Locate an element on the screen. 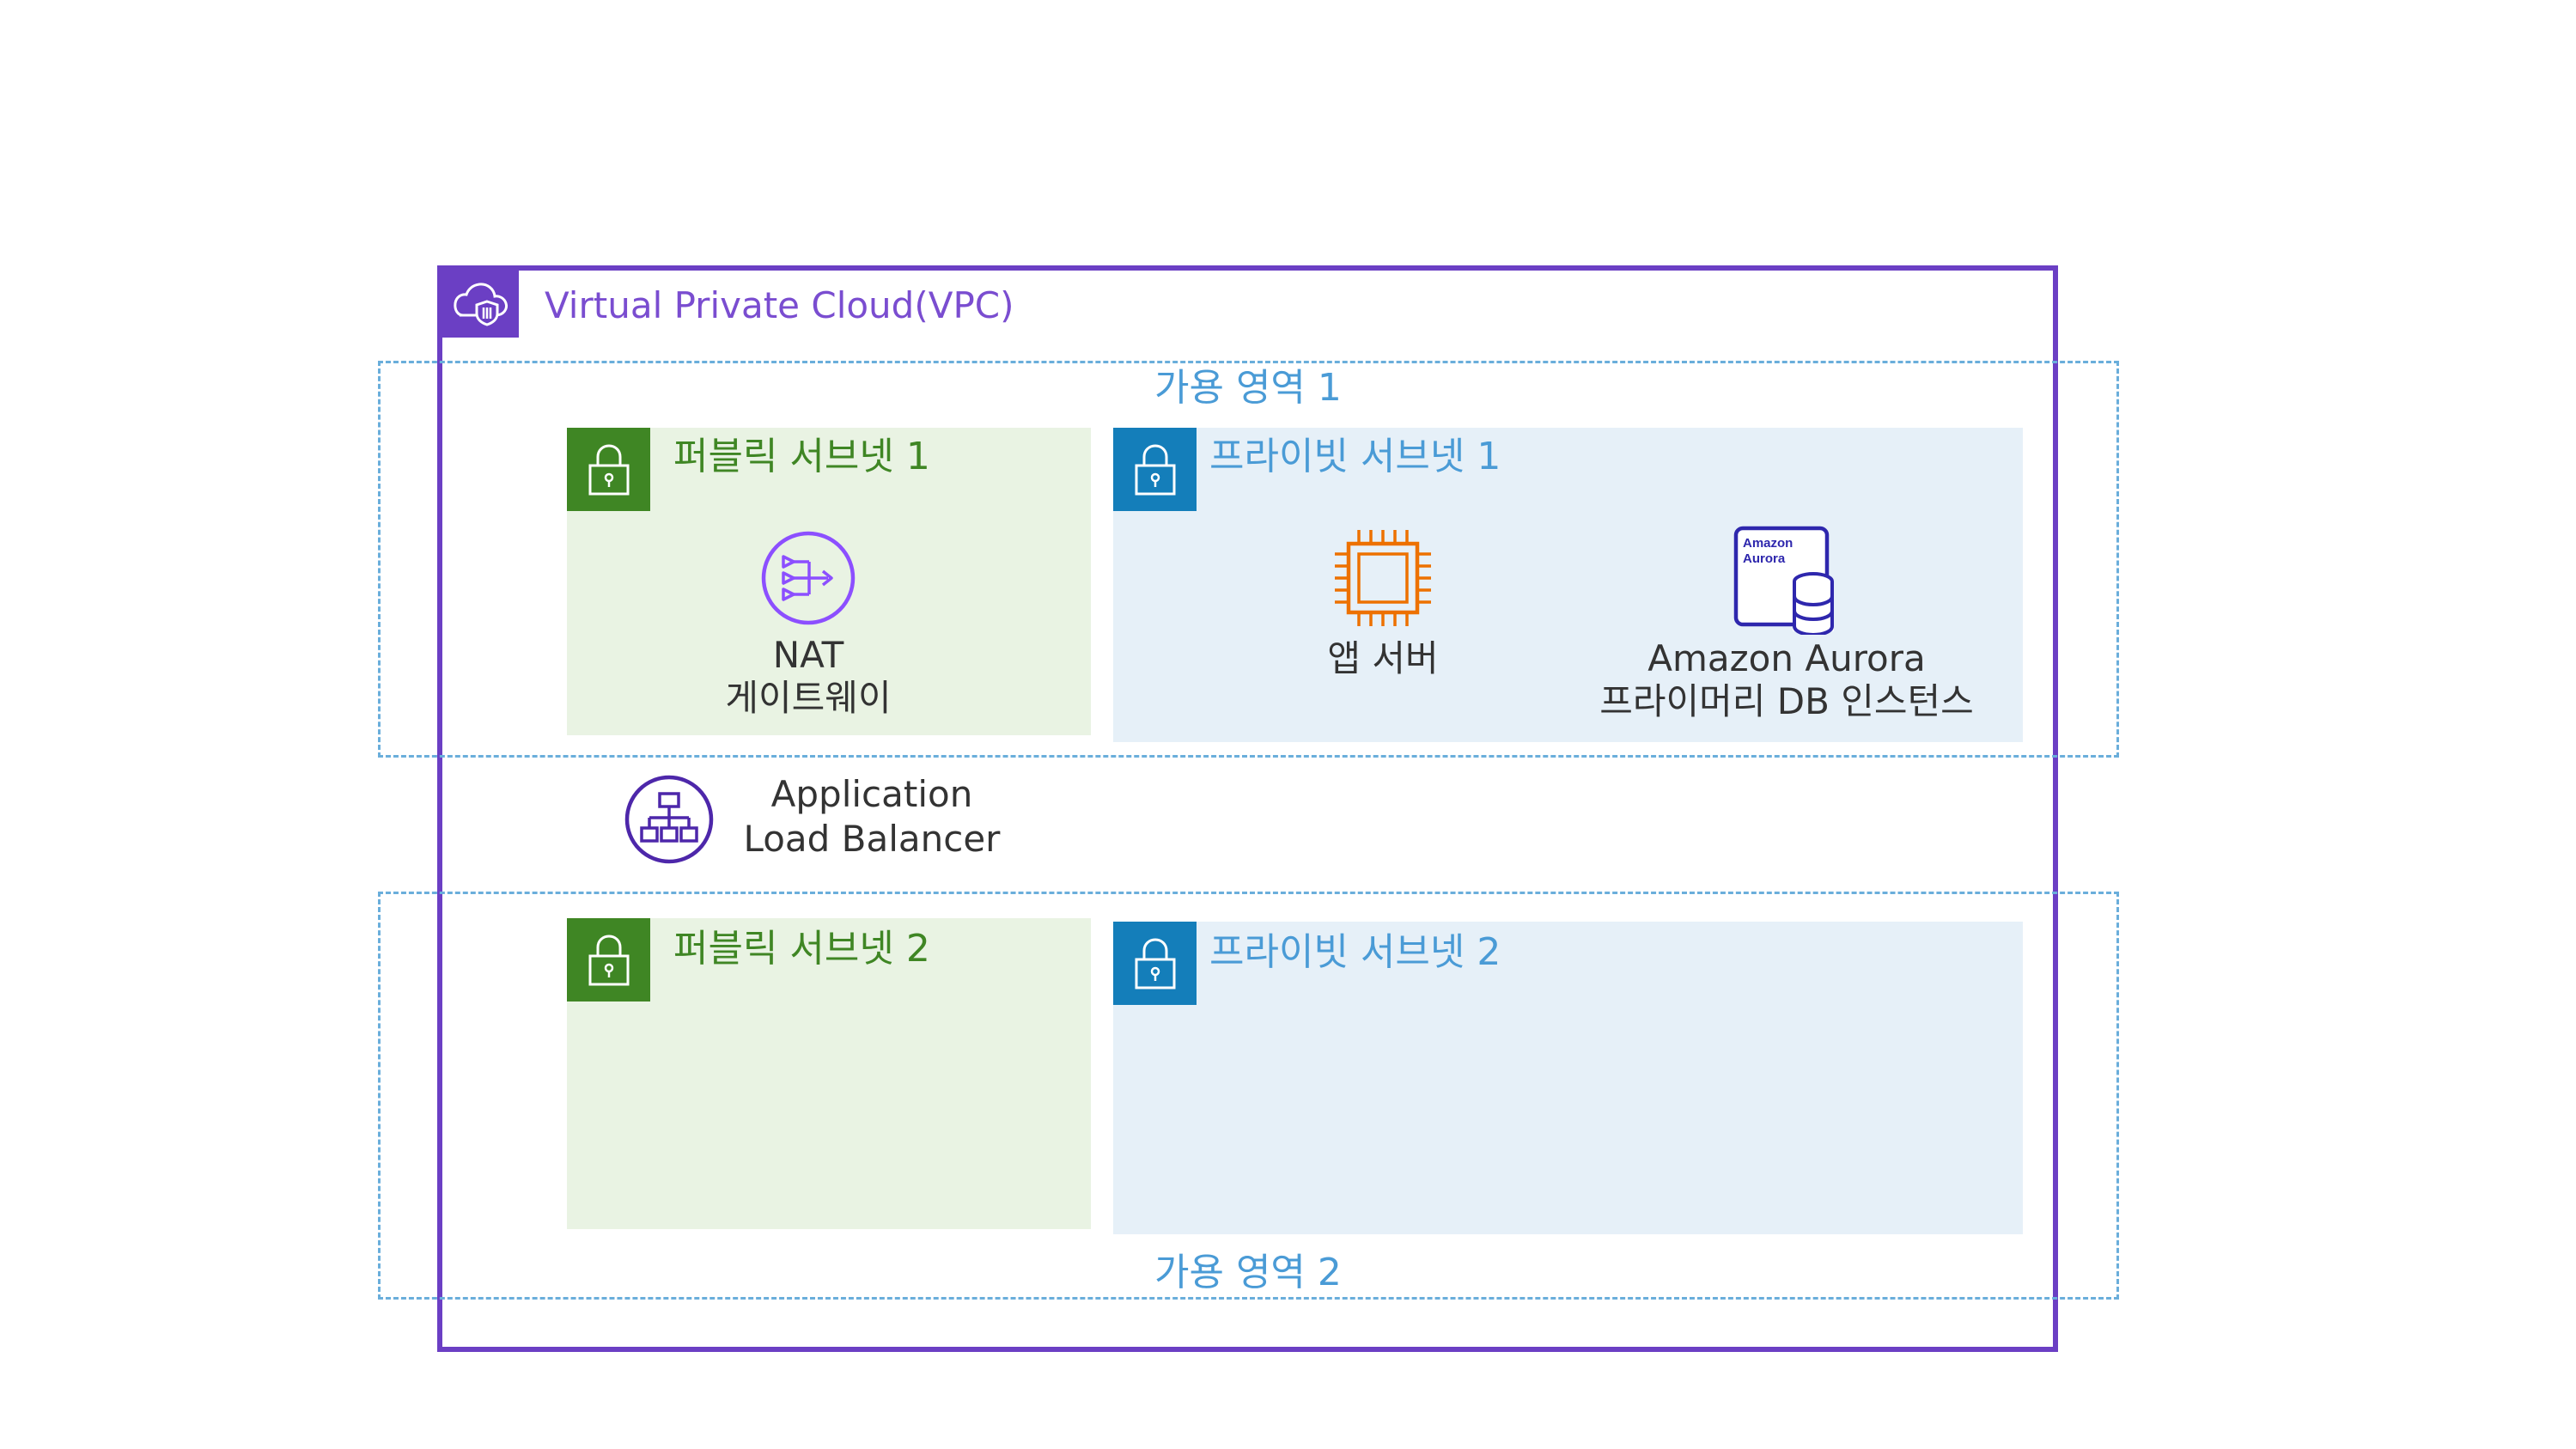 This screenshot has width=2576, height=1449. aurora-database-icon: Amazon Aurora is located at coordinates (1786, 581).